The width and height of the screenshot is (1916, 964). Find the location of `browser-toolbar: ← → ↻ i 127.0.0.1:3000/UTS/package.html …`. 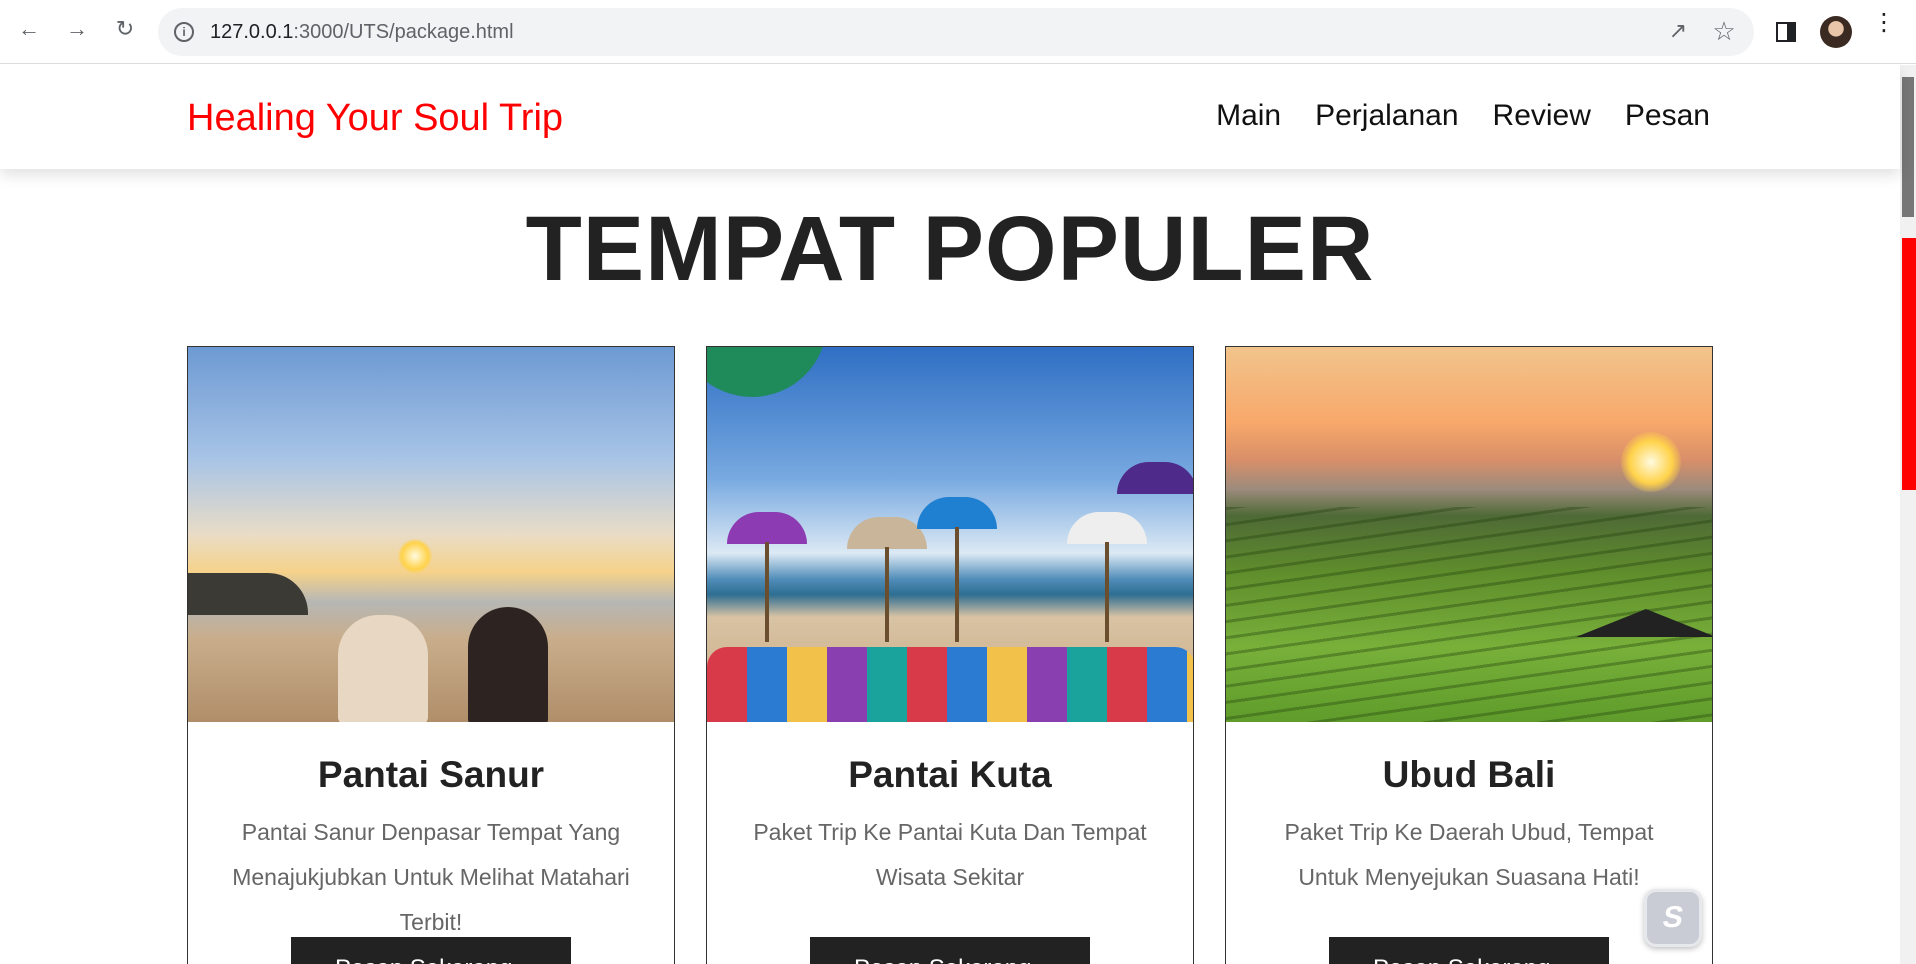

browser-toolbar: ← → ↻ i 127.0.0.1:3000/UTS/package.html … is located at coordinates (958, 32).